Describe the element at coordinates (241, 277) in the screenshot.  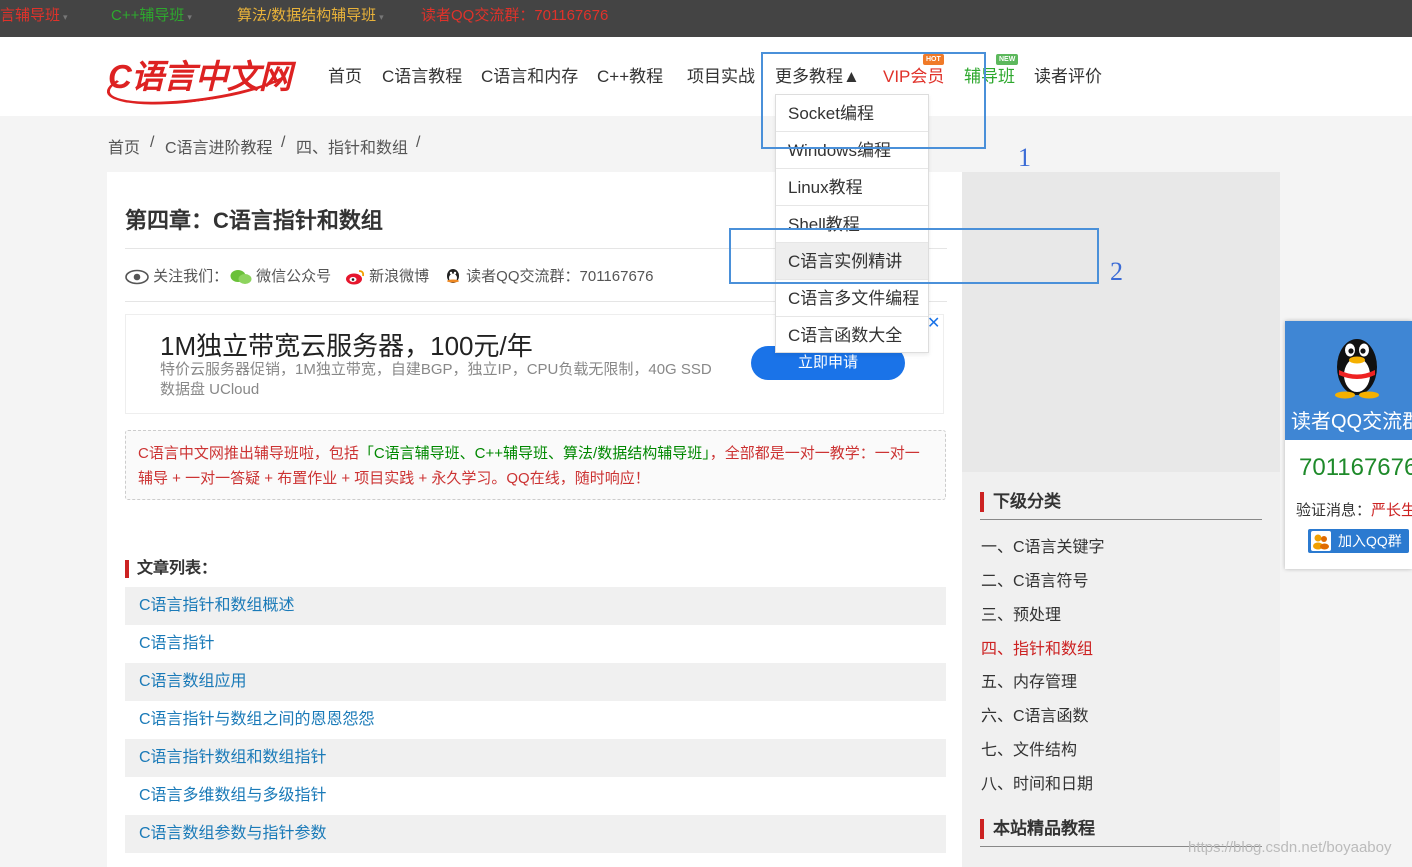
I see `wechat-icon` at that location.